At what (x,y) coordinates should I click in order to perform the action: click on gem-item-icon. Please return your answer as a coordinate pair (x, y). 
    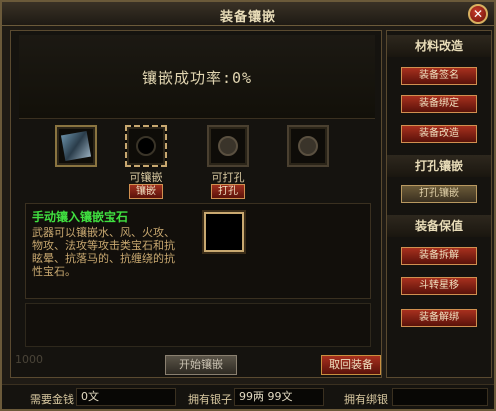
    Looking at the image, I should click on (76, 146).